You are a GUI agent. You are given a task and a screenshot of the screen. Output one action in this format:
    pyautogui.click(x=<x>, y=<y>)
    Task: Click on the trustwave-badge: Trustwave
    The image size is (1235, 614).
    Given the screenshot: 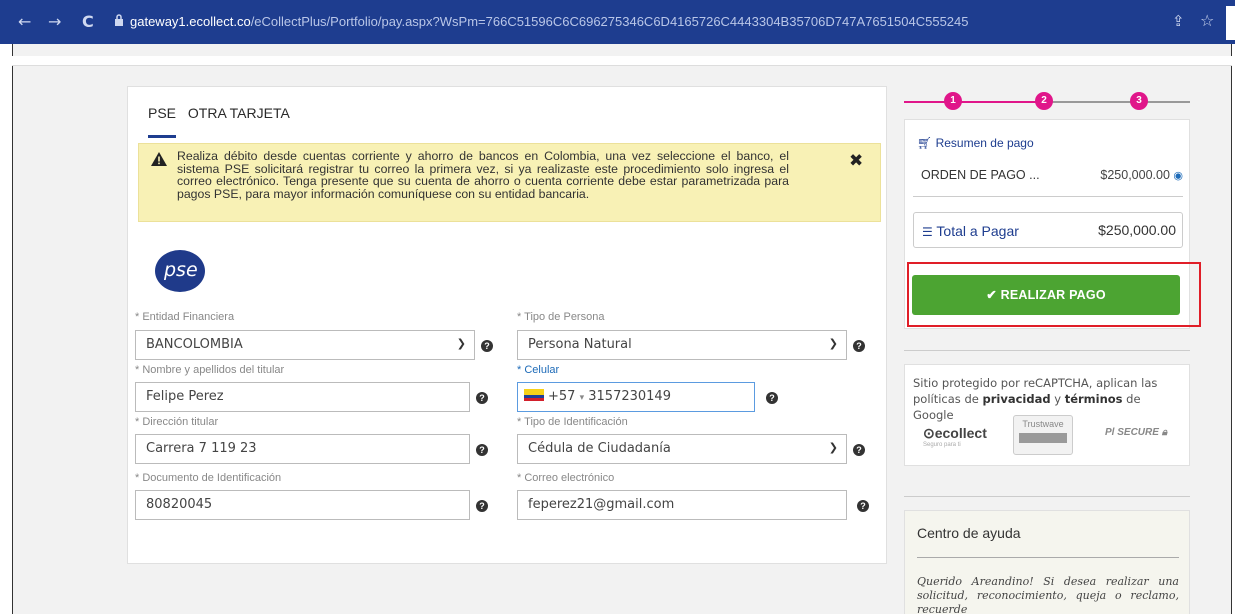 What is the action you would take?
    pyautogui.click(x=1043, y=435)
    